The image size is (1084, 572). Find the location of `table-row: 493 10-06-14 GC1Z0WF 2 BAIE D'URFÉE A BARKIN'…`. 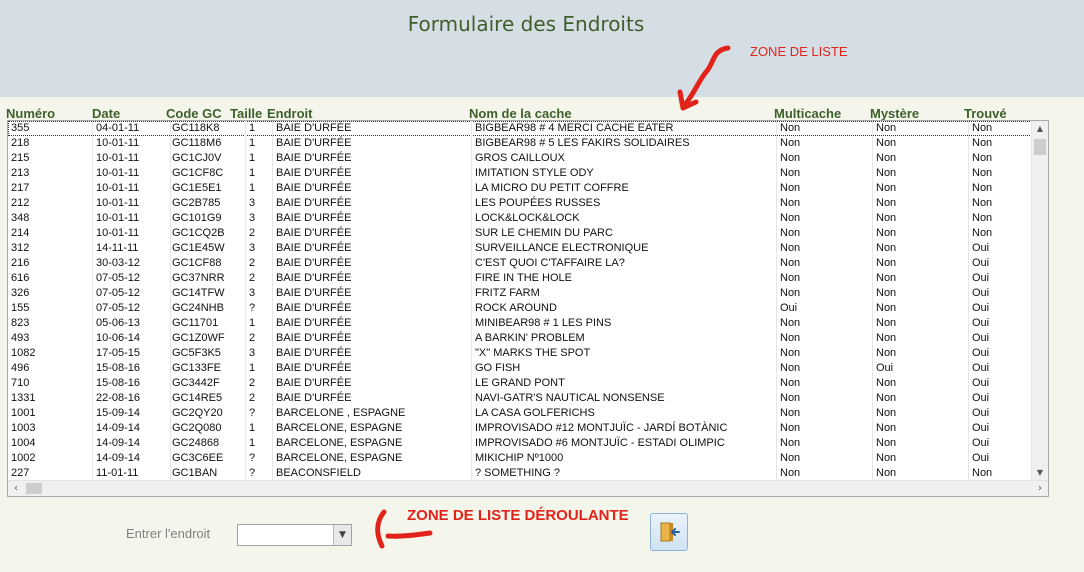

table-row: 493 10-06-14 GC1Z0WF 2 BAIE D'URFÉE A BARKIN'… is located at coordinates (520, 338).